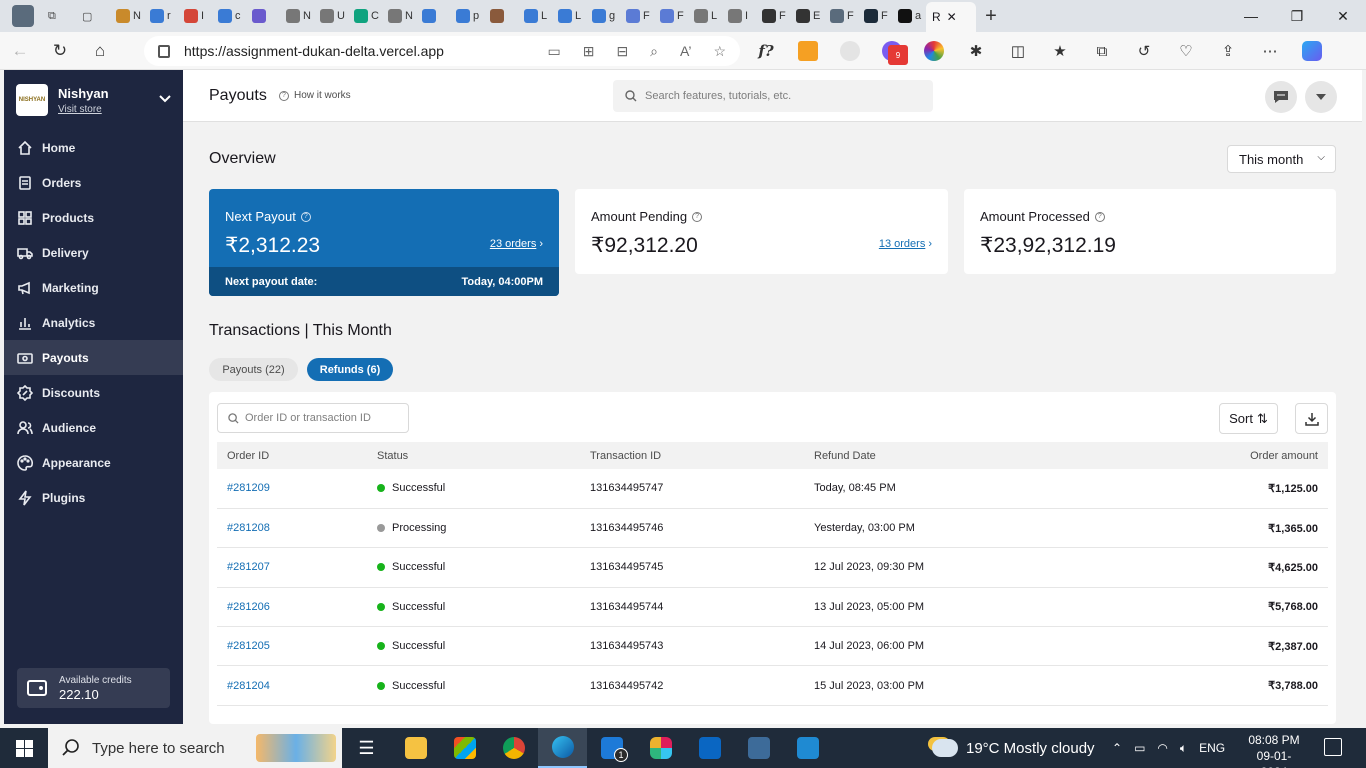 The image size is (1366, 768). I want to click on sidebar-item-plugins: Plugins, so click(93, 497).